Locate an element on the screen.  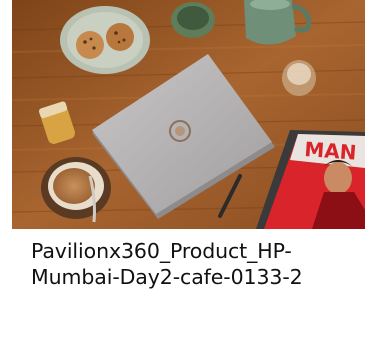
magazine-masthead: MAN is located at coordinates (331, 151).